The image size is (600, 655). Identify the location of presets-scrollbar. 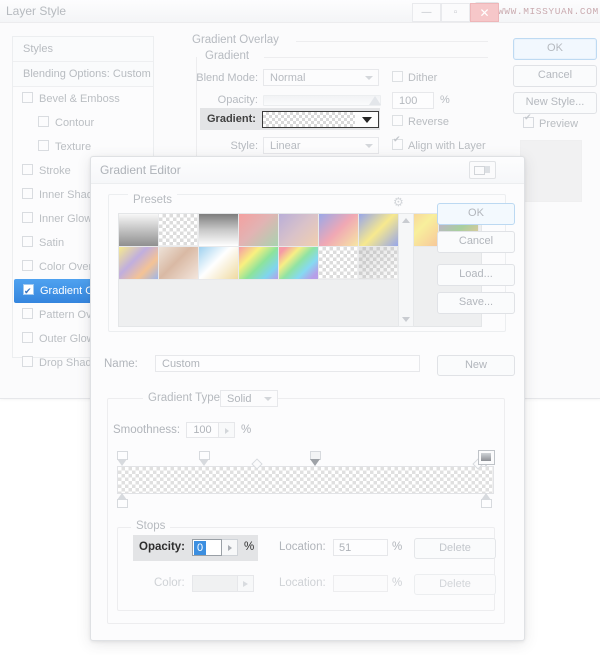
(406, 270).